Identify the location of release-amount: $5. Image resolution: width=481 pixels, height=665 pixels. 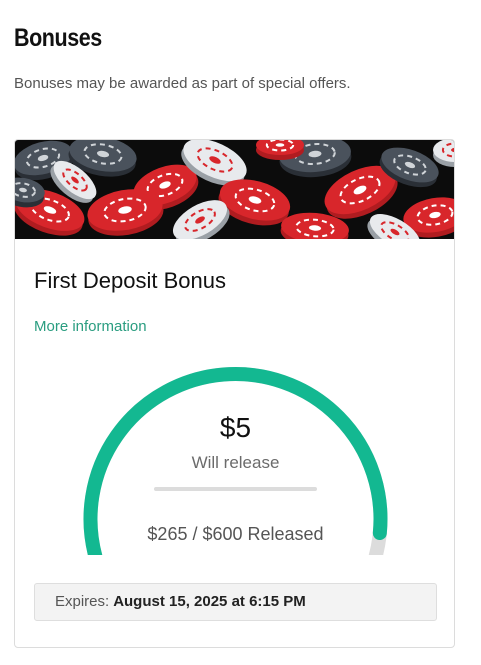
(235, 427).